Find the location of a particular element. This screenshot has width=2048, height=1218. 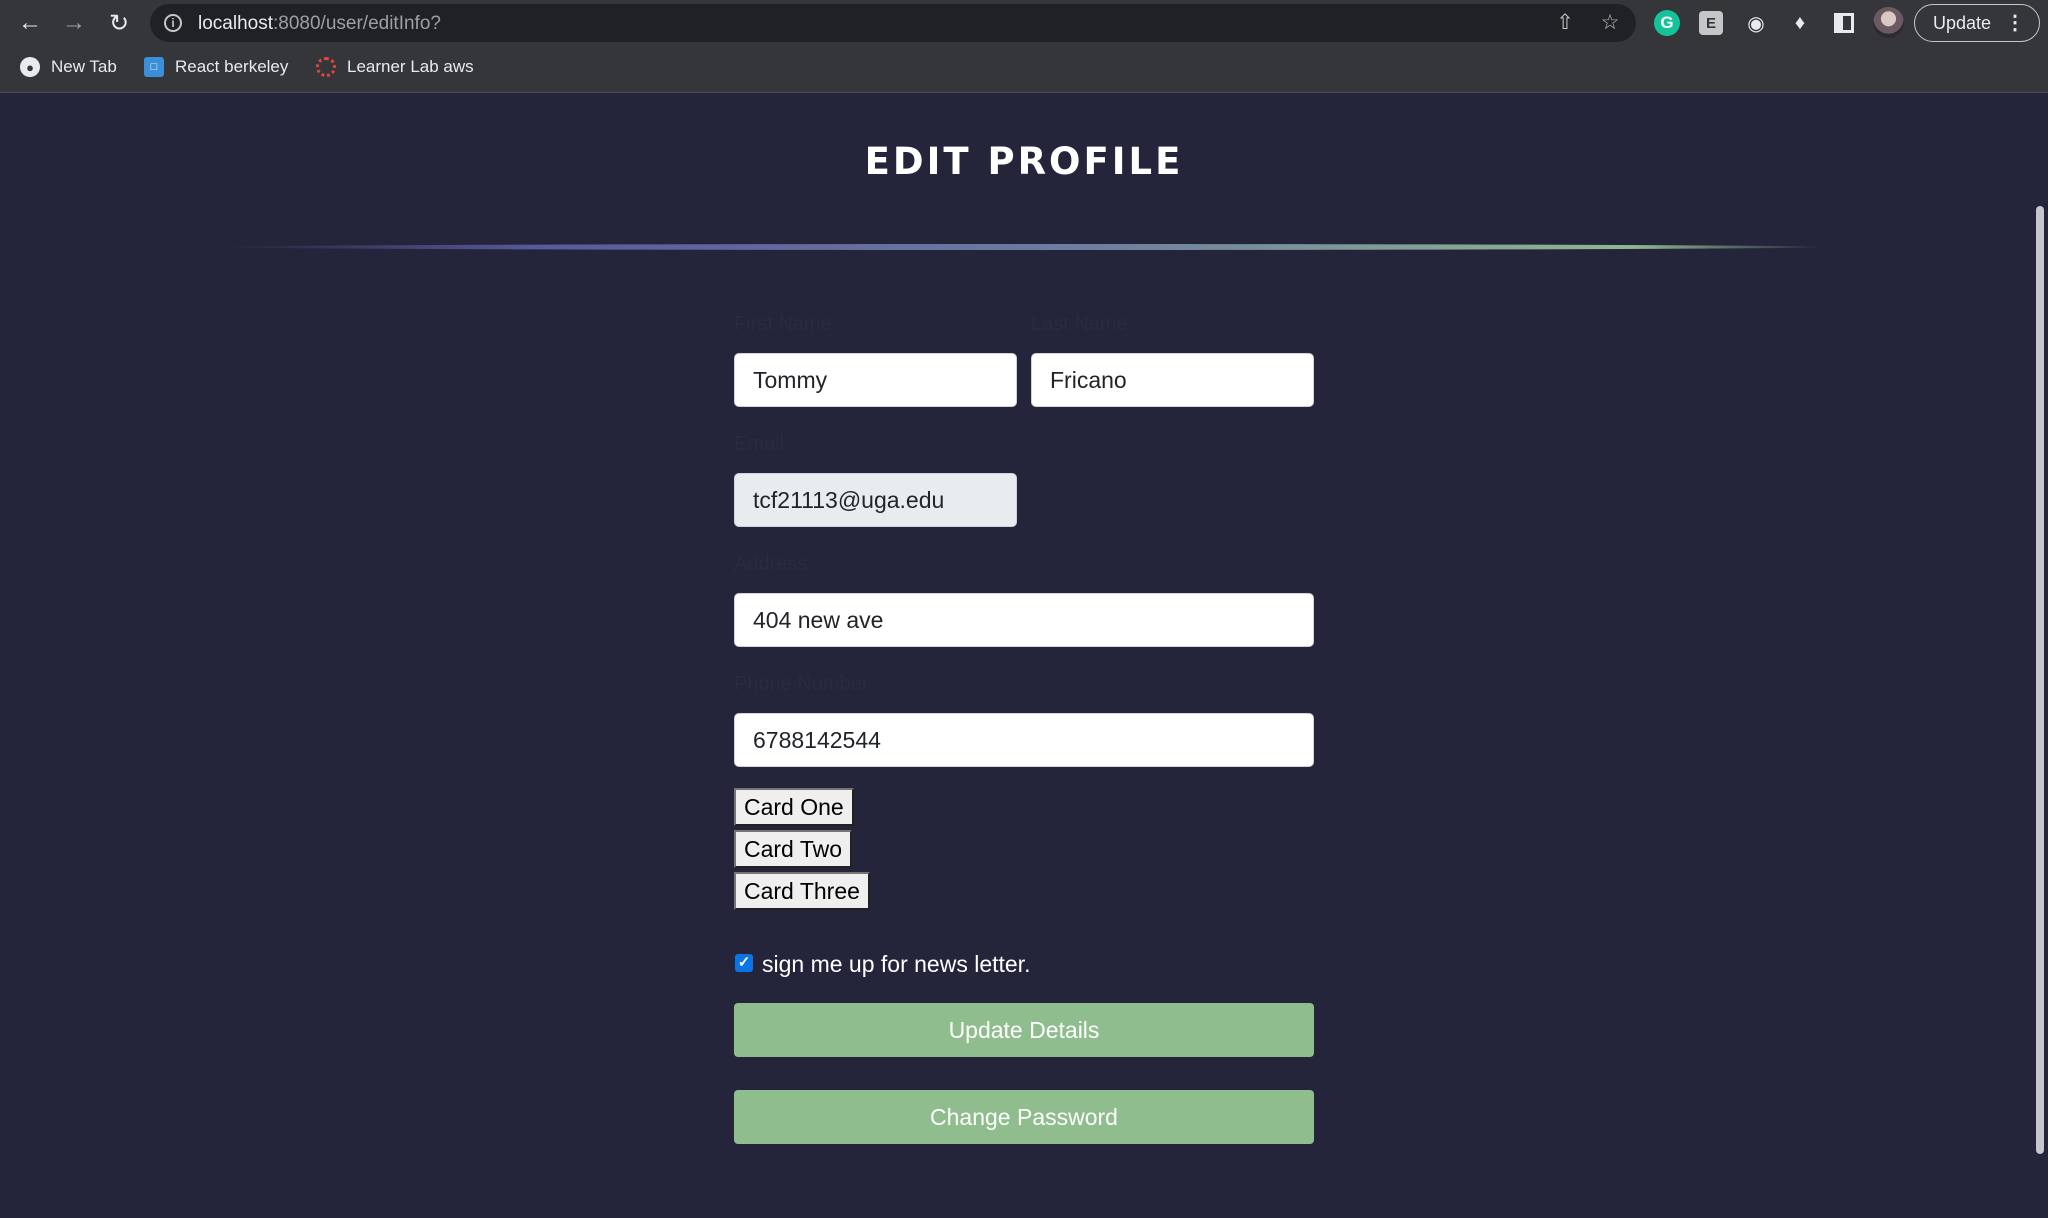

email-label: Email is located at coordinates (759, 444).